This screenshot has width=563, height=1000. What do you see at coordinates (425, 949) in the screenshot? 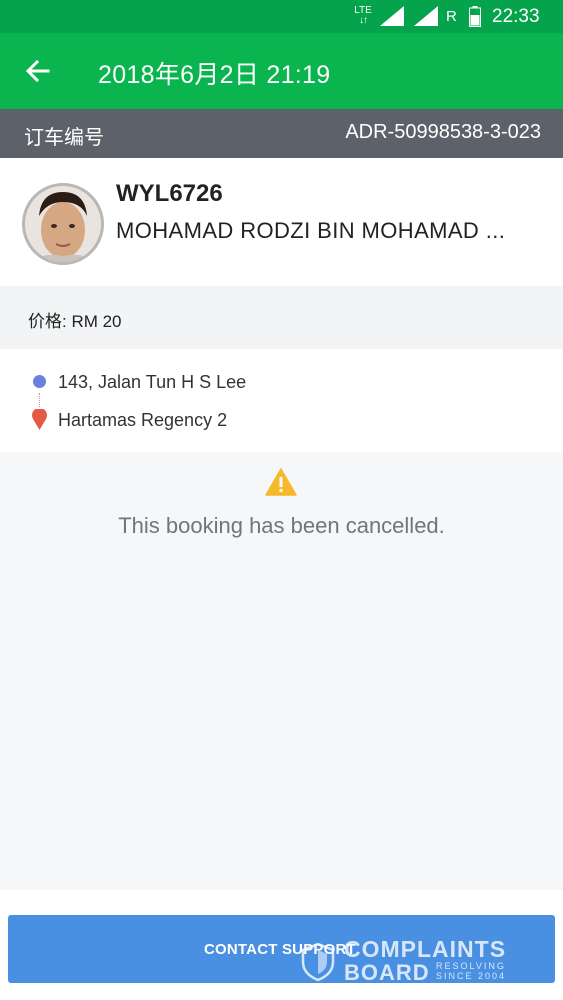
I see `watermark-line1: COMPLAINTS` at bounding box center [425, 949].